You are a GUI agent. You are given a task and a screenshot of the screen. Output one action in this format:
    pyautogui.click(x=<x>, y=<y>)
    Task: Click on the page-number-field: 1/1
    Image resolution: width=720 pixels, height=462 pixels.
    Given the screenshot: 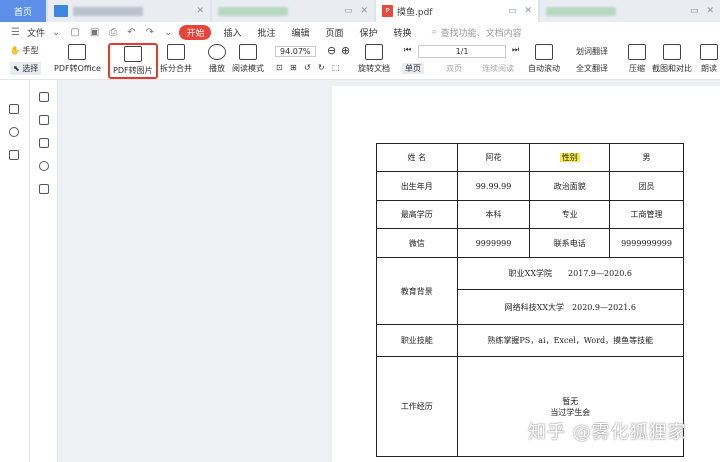 What is the action you would take?
    pyautogui.click(x=462, y=51)
    